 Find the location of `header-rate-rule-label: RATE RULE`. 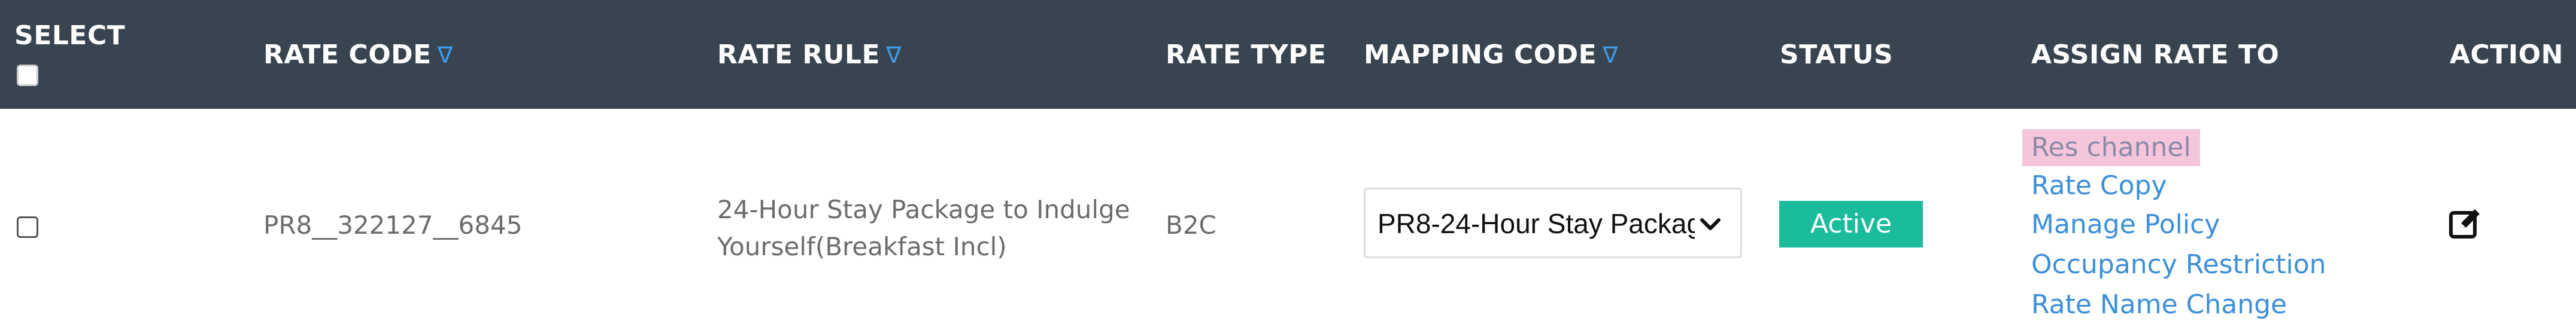

header-rate-rule-label: RATE RULE is located at coordinates (799, 54).